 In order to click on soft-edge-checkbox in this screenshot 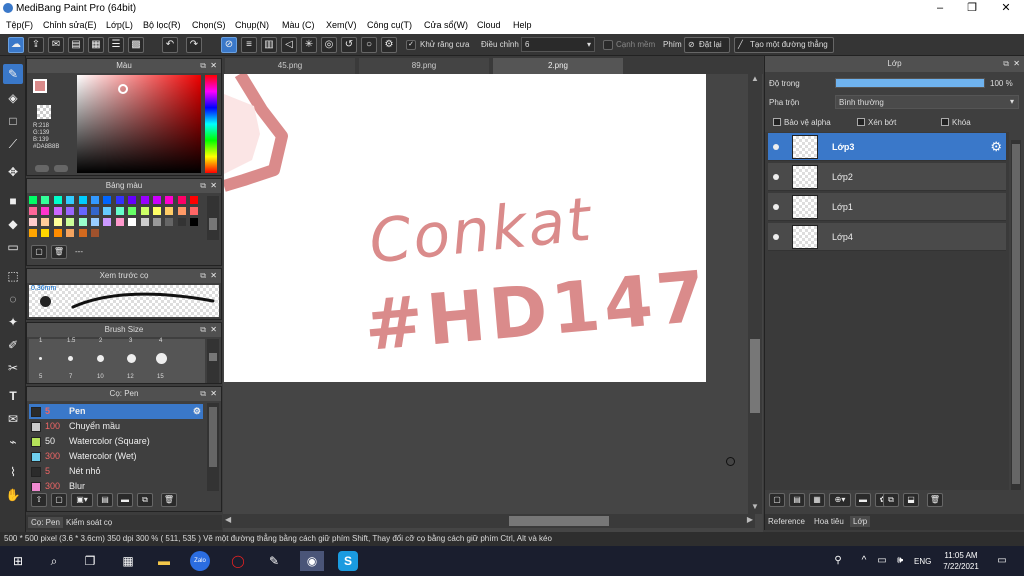, I will do `click(608, 45)`.